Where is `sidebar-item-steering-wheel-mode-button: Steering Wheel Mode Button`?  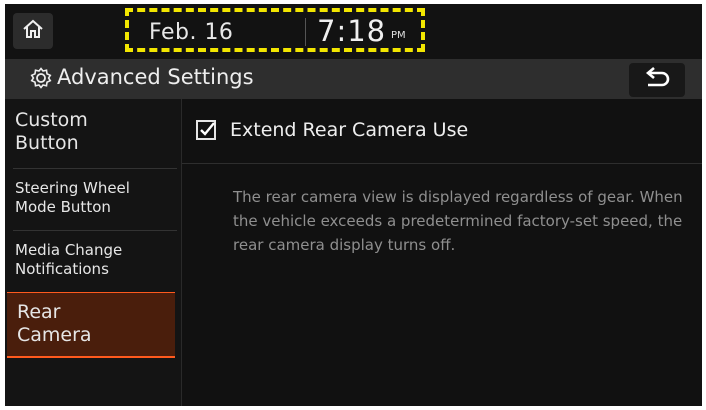
sidebar-item-steering-wheel-mode-button: Steering Wheel Mode Button is located at coordinates (95, 201).